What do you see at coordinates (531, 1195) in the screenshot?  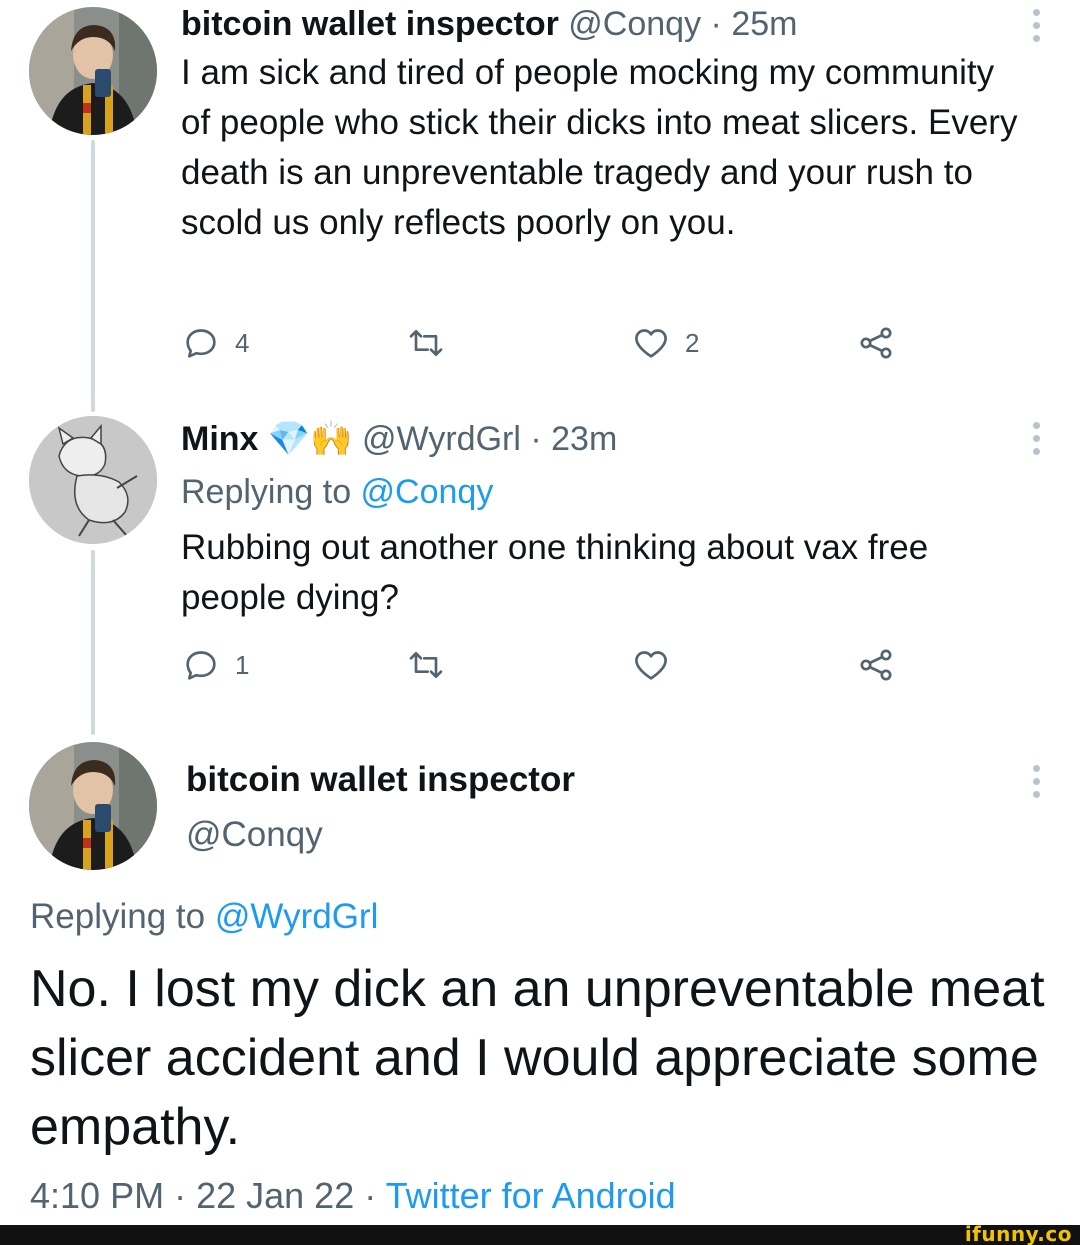 I see `tweet-source: Twitter for Android` at bounding box center [531, 1195].